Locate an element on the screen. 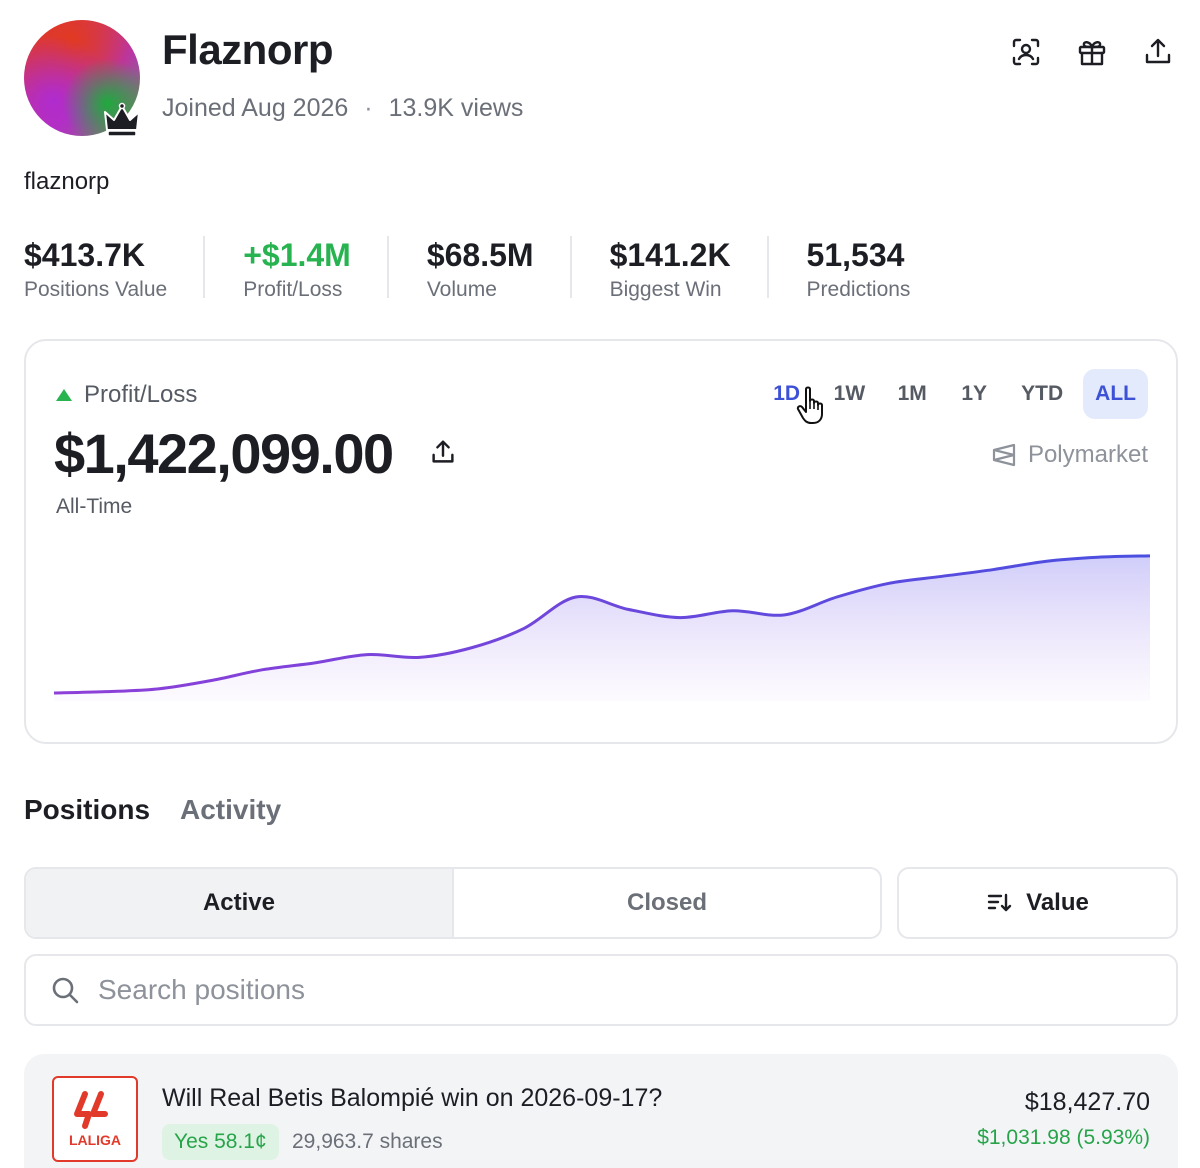 This screenshot has height=1168, width=1200. stat-positions-value: $413.7K Positions Value is located at coordinates (115, 268).